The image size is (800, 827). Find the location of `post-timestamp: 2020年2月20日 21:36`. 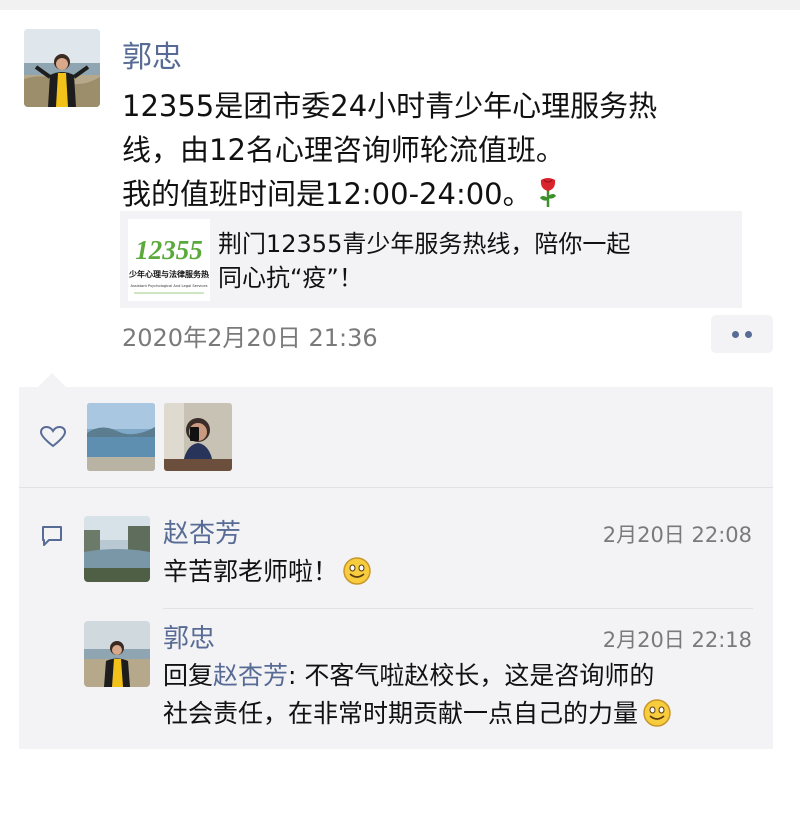

post-timestamp: 2020年2月20日 21:36 is located at coordinates (250, 338).